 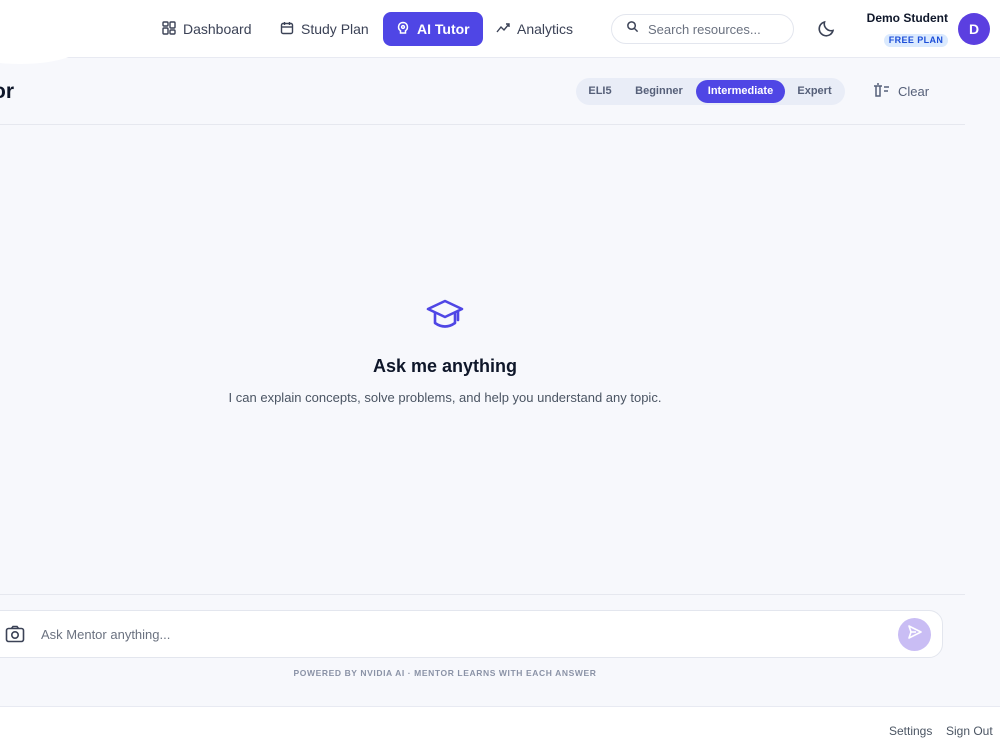 What do you see at coordinates (451, 634) in the screenshot?
I see `message-input` at bounding box center [451, 634].